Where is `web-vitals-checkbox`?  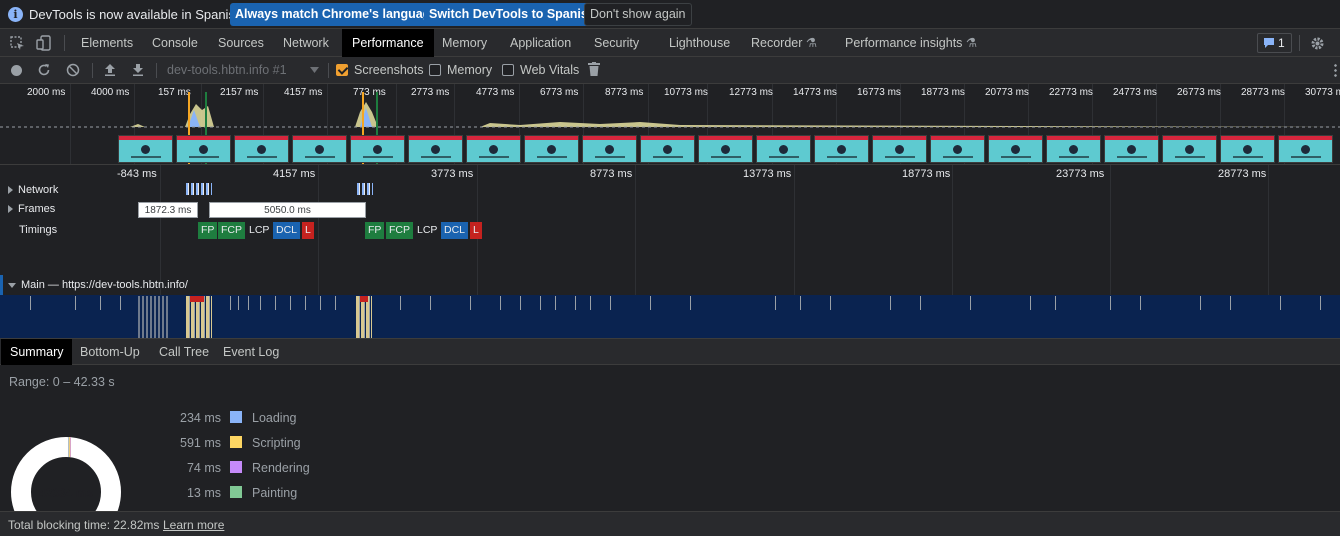
web-vitals-checkbox is located at coordinates (508, 70).